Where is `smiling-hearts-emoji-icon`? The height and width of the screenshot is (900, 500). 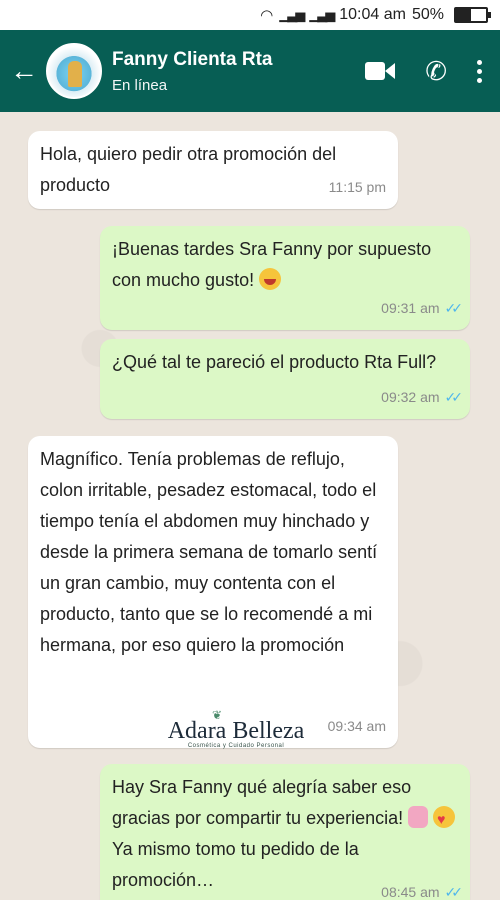 smiling-hearts-emoji-icon is located at coordinates (444, 819).